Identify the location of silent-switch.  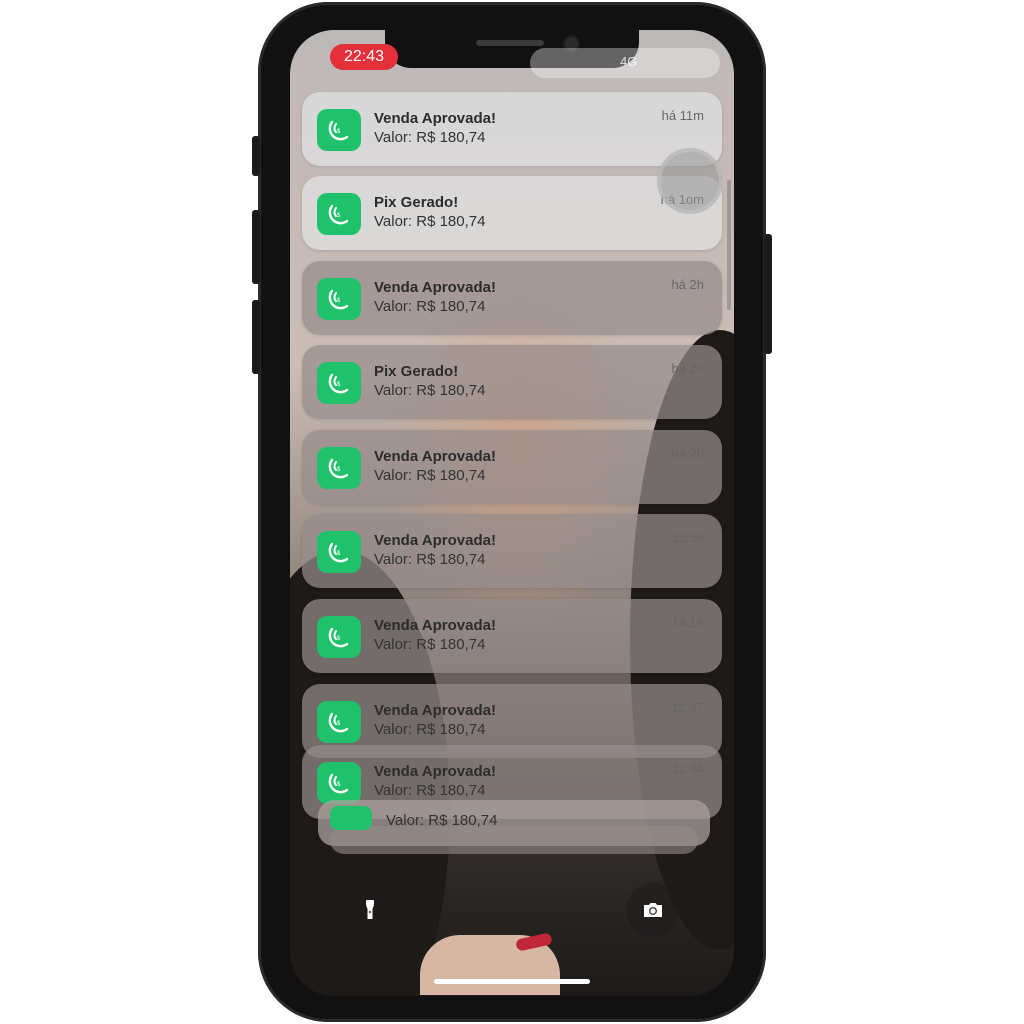
(256, 156).